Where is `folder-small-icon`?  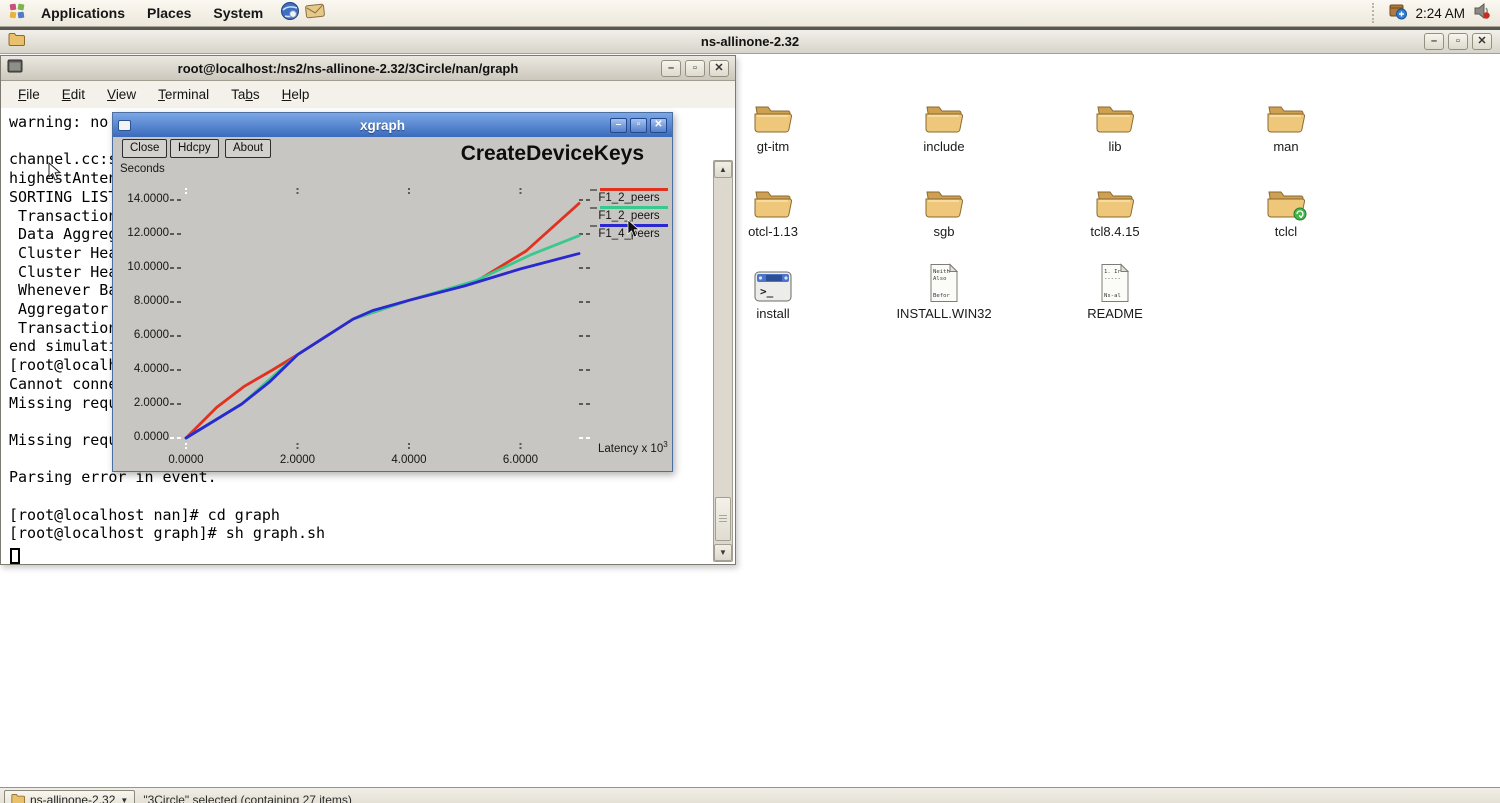 folder-small-icon is located at coordinates (18, 798).